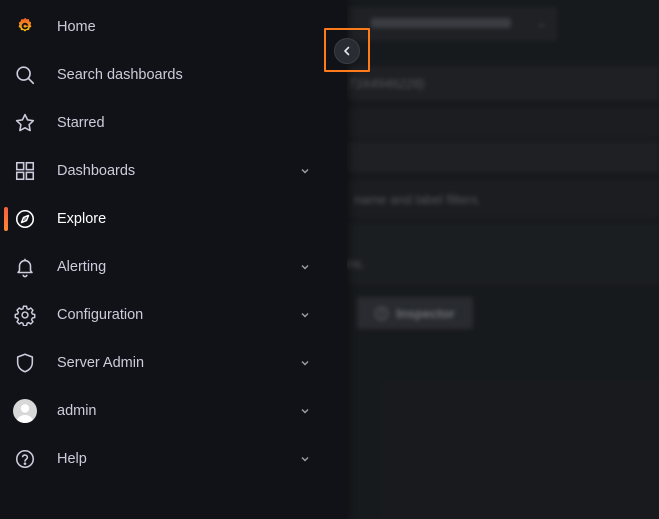  What do you see at coordinates (173, 411) in the screenshot?
I see `sidebar-item-profile: admin` at bounding box center [173, 411].